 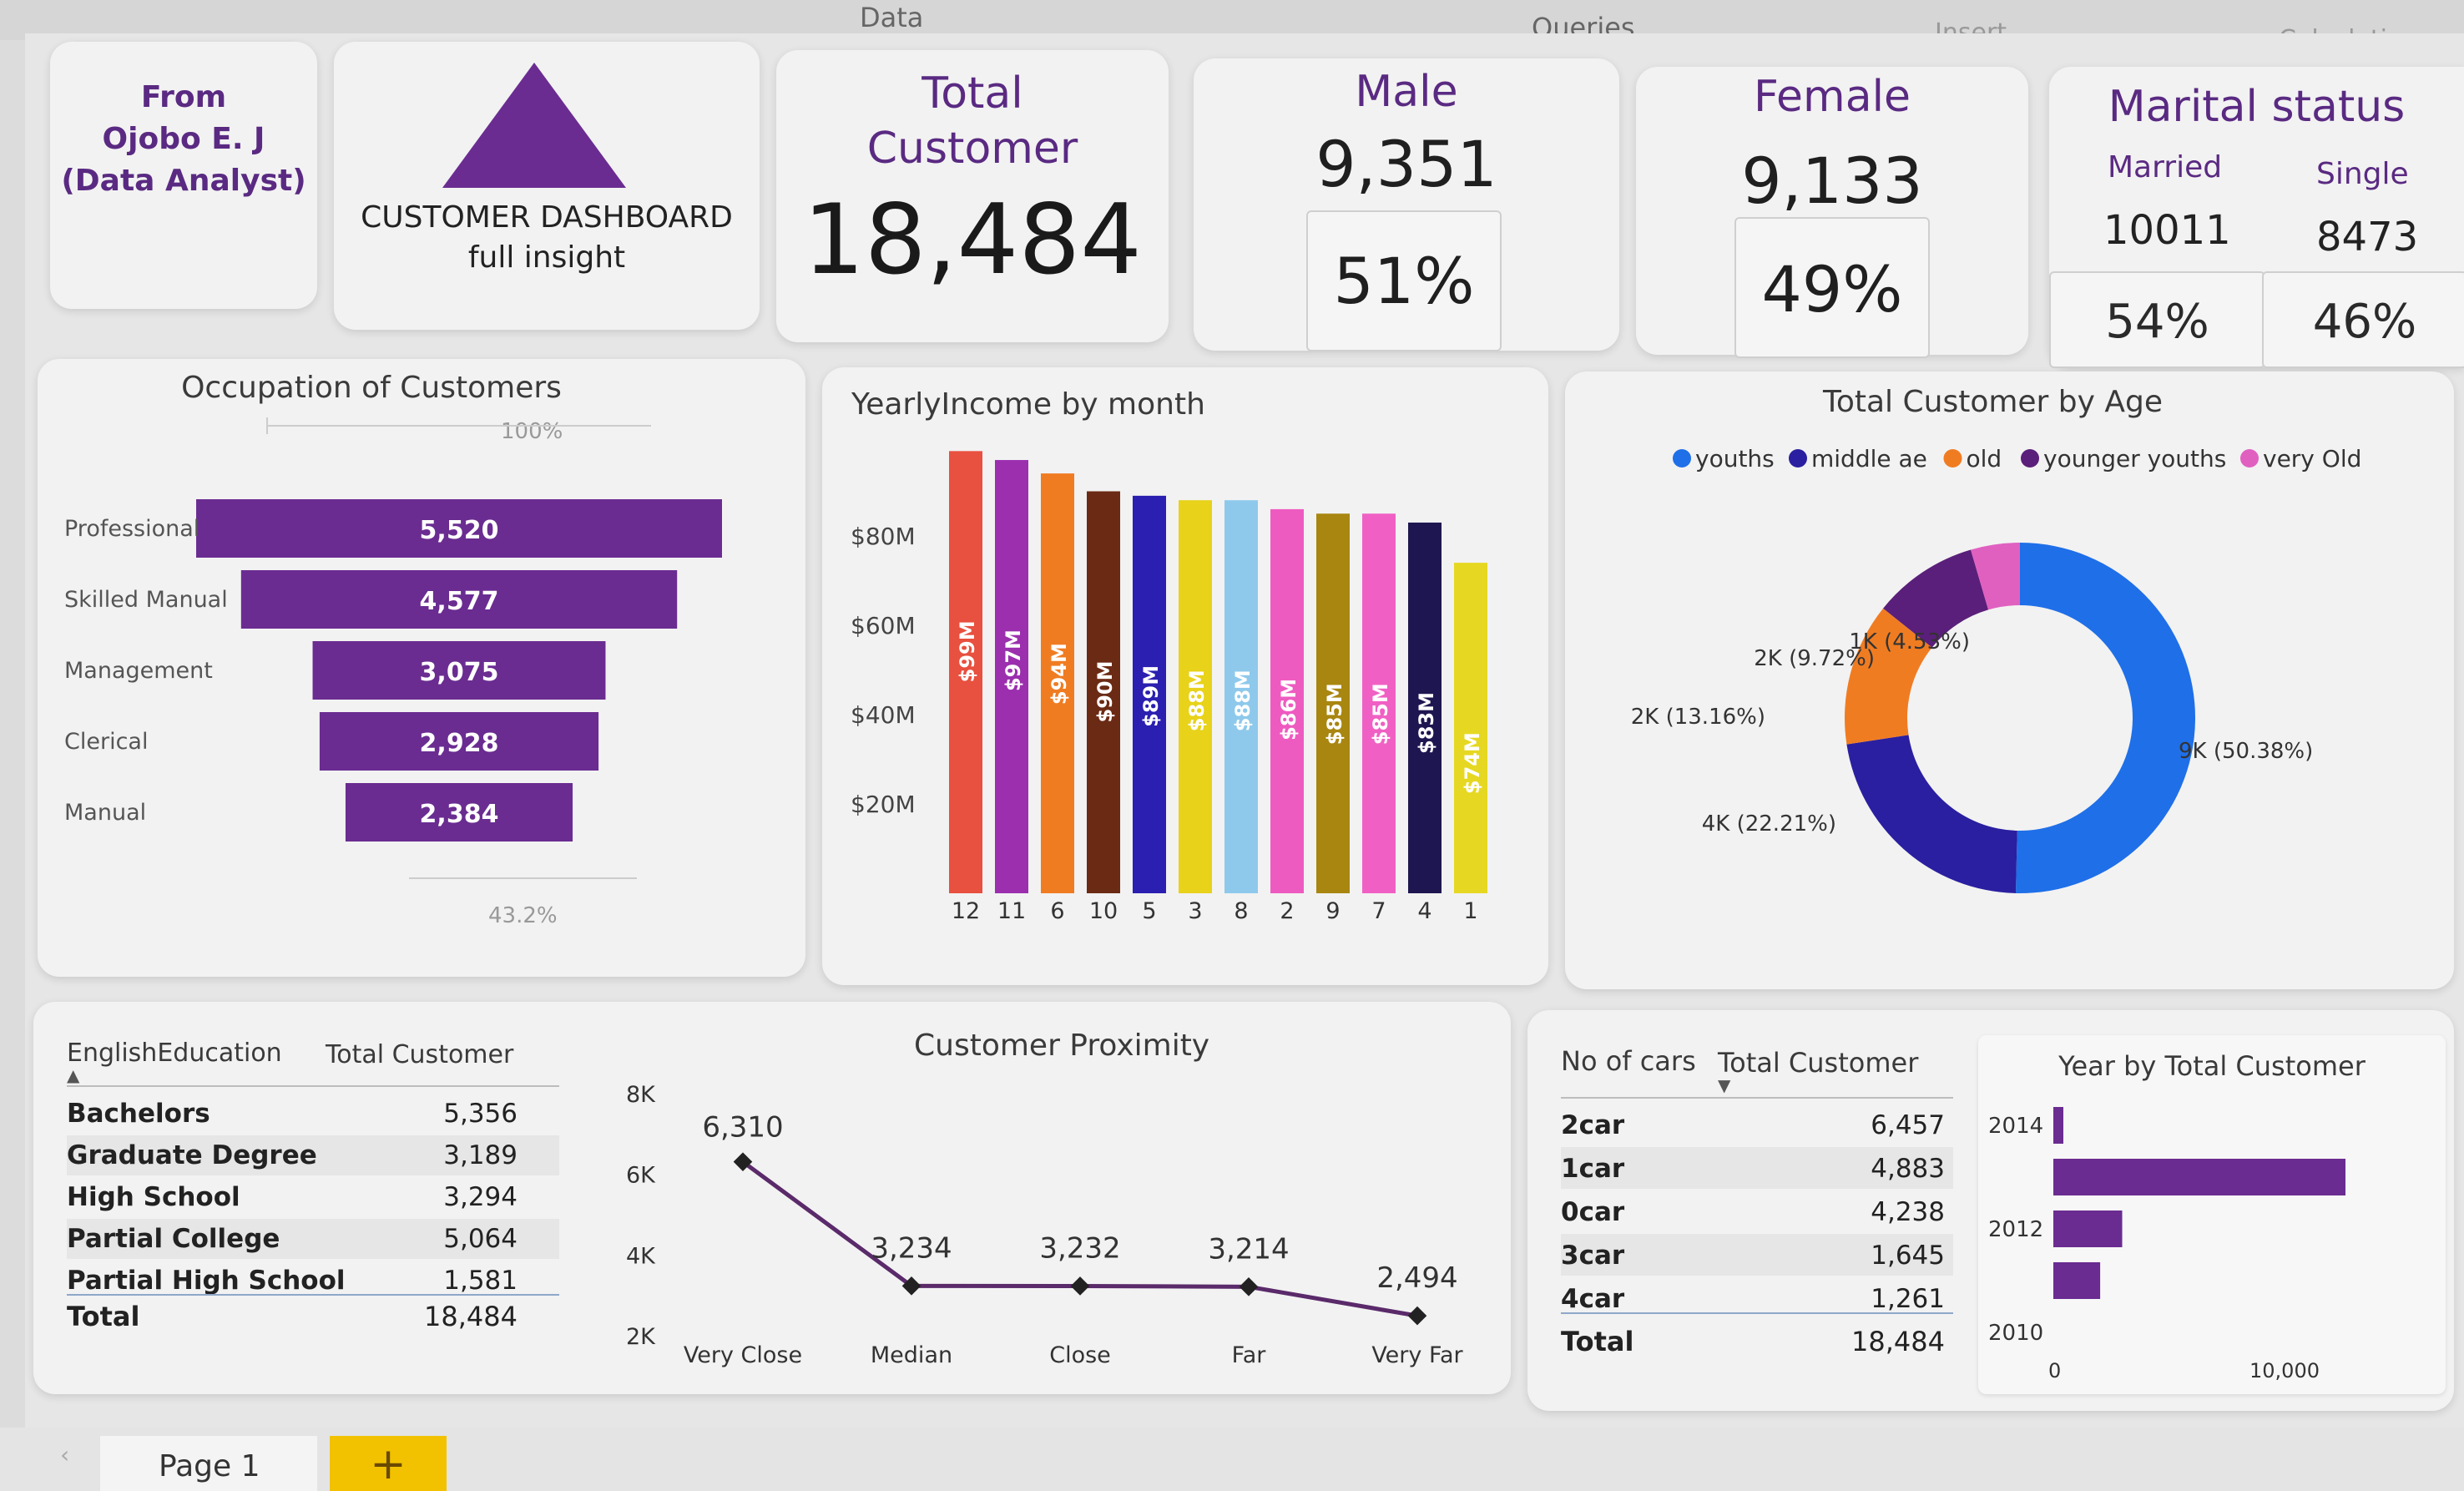 What do you see at coordinates (883, 804) in the screenshot?
I see `income-y-tick: $20M` at bounding box center [883, 804].